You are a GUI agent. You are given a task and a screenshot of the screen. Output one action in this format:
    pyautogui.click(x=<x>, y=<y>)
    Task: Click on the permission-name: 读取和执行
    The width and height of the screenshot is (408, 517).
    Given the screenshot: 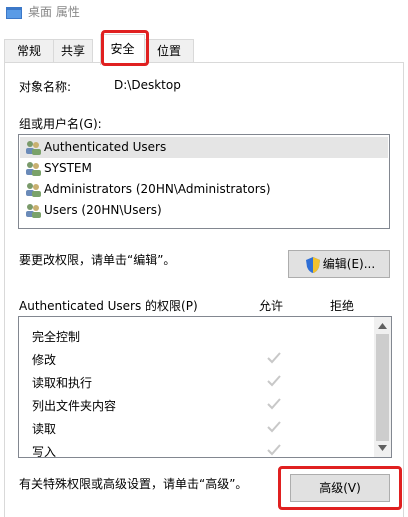 What is the action you would take?
    pyautogui.click(x=62, y=383)
    